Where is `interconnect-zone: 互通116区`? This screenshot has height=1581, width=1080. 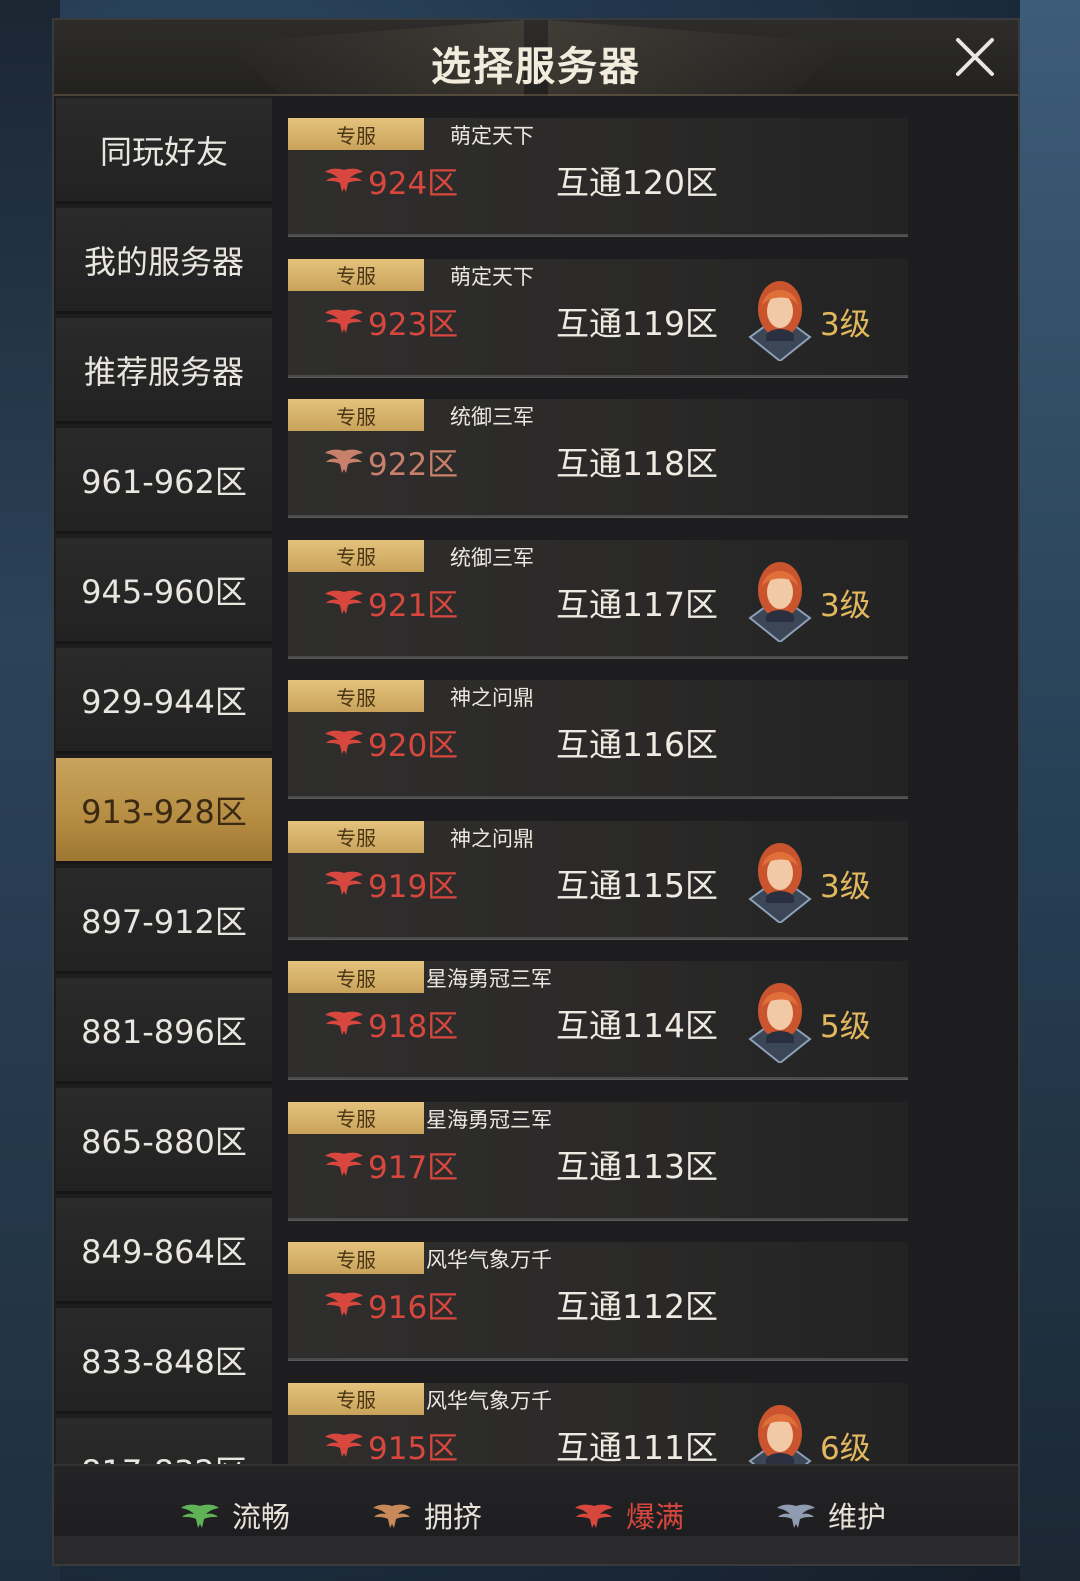 interconnect-zone: 互通116区 is located at coordinates (637, 744).